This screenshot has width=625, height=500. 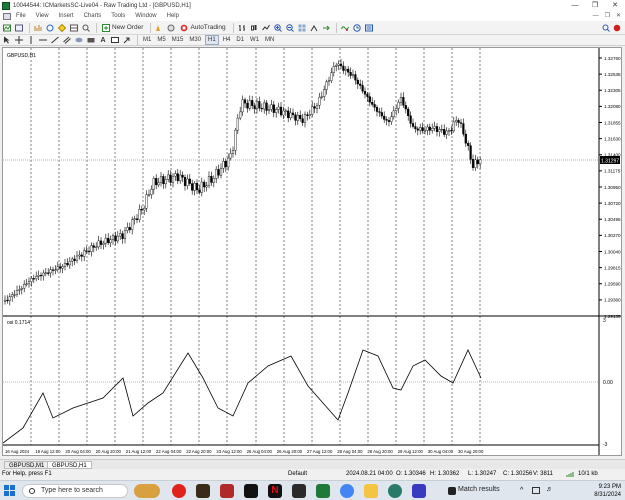 What do you see at coordinates (21, 16) in the screenshot?
I see `menu-file: File` at bounding box center [21, 16].